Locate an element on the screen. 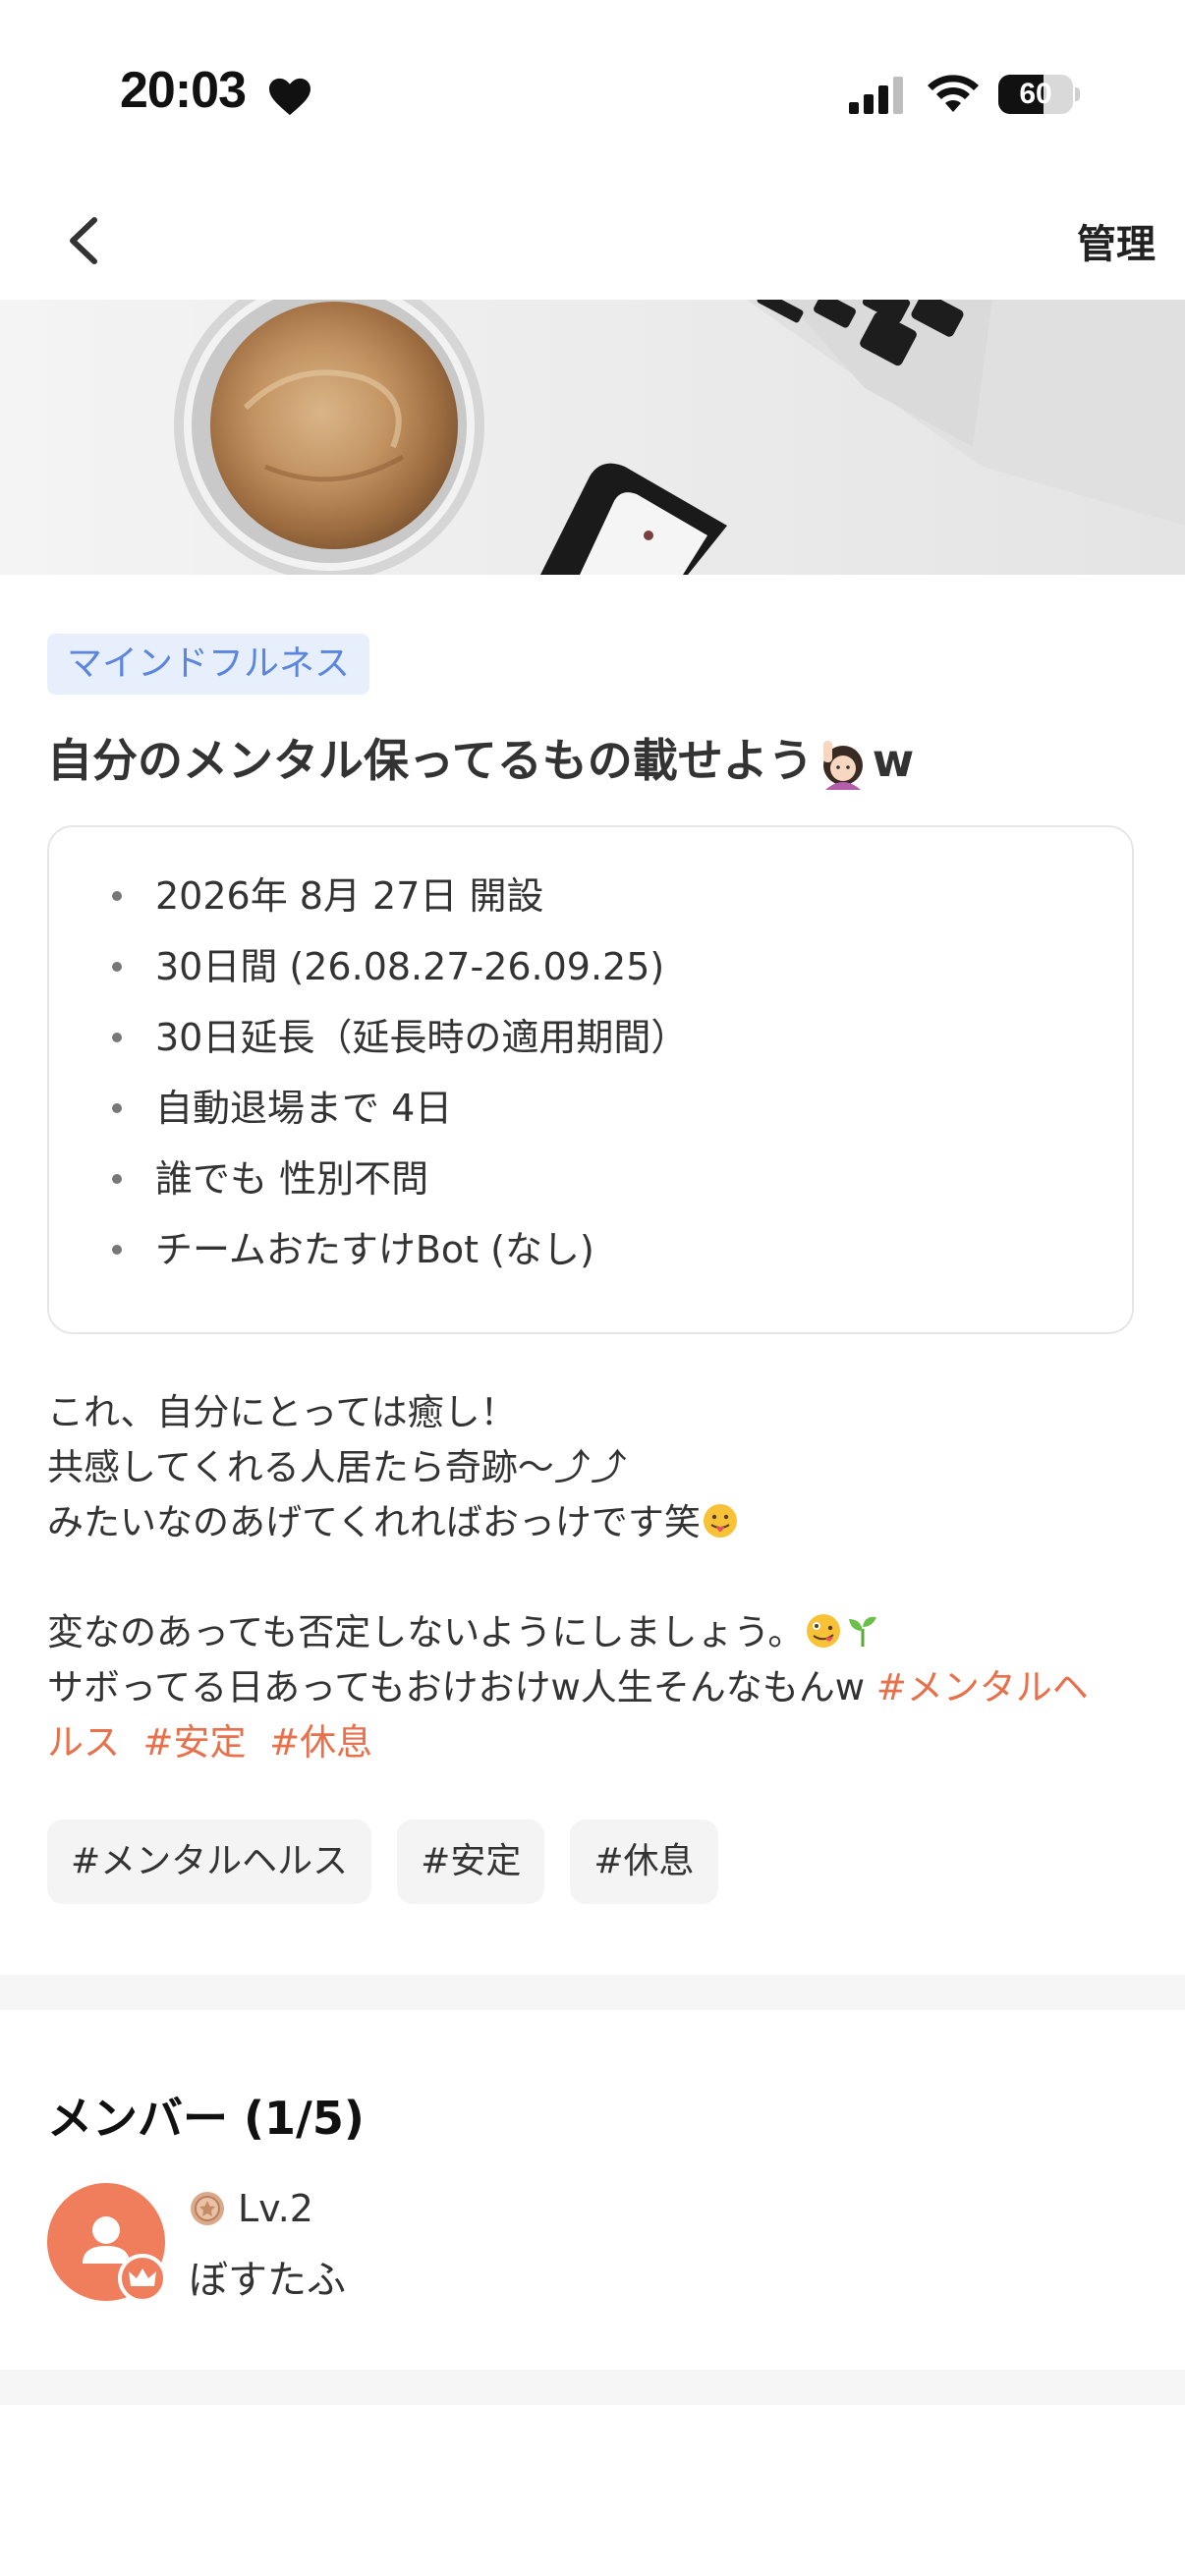  woman-raising-hand-emoji-icon is located at coordinates (843, 765).